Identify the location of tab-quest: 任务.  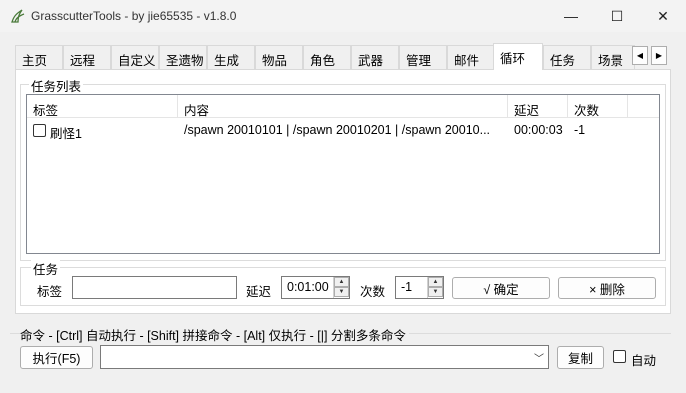
(567, 57).